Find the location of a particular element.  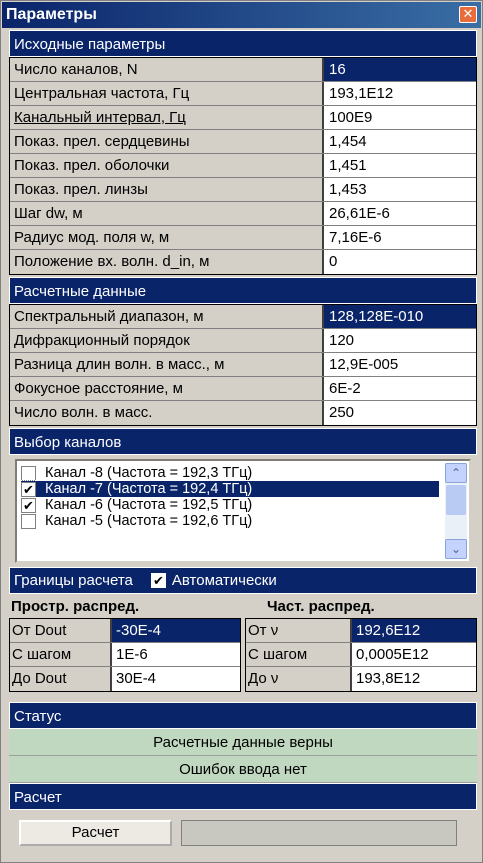

bounds-subtitles: Простр. распред. Част. распред. is located at coordinates (243, 606).